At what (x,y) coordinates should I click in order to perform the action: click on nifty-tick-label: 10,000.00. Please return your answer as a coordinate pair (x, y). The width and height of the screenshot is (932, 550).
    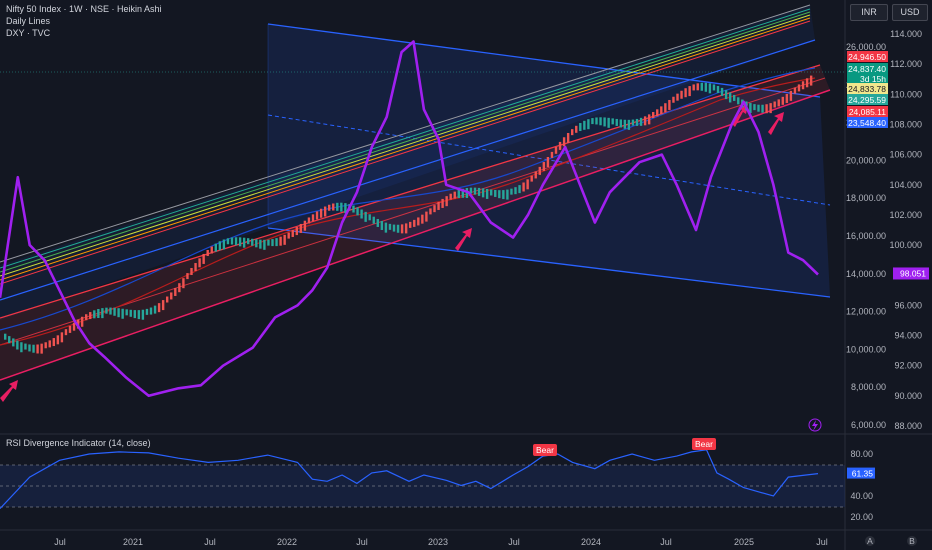
    Looking at the image, I should click on (866, 349).